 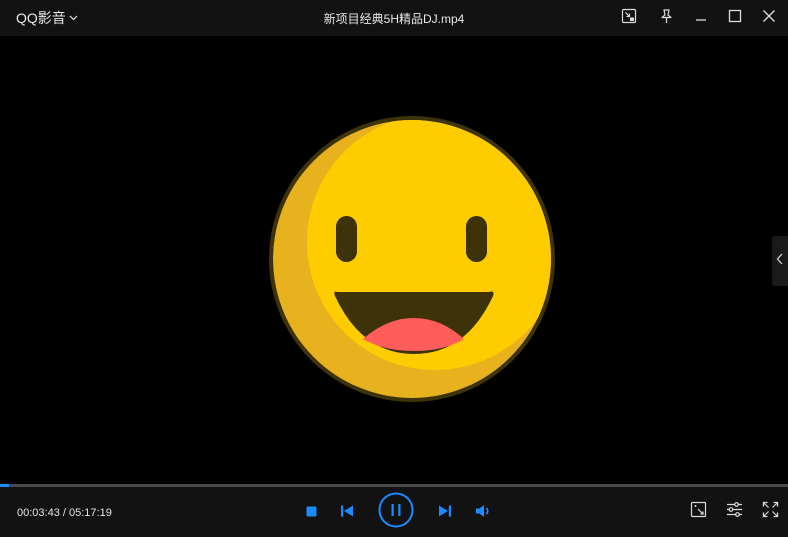 I want to click on screenshot-button, so click(x=698, y=512).